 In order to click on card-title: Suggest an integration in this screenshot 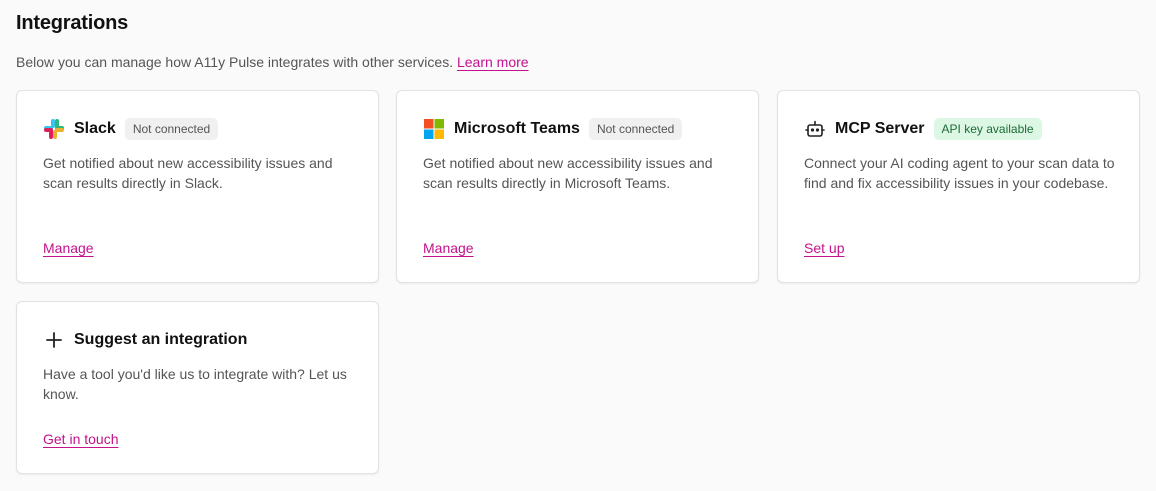, I will do `click(161, 339)`.